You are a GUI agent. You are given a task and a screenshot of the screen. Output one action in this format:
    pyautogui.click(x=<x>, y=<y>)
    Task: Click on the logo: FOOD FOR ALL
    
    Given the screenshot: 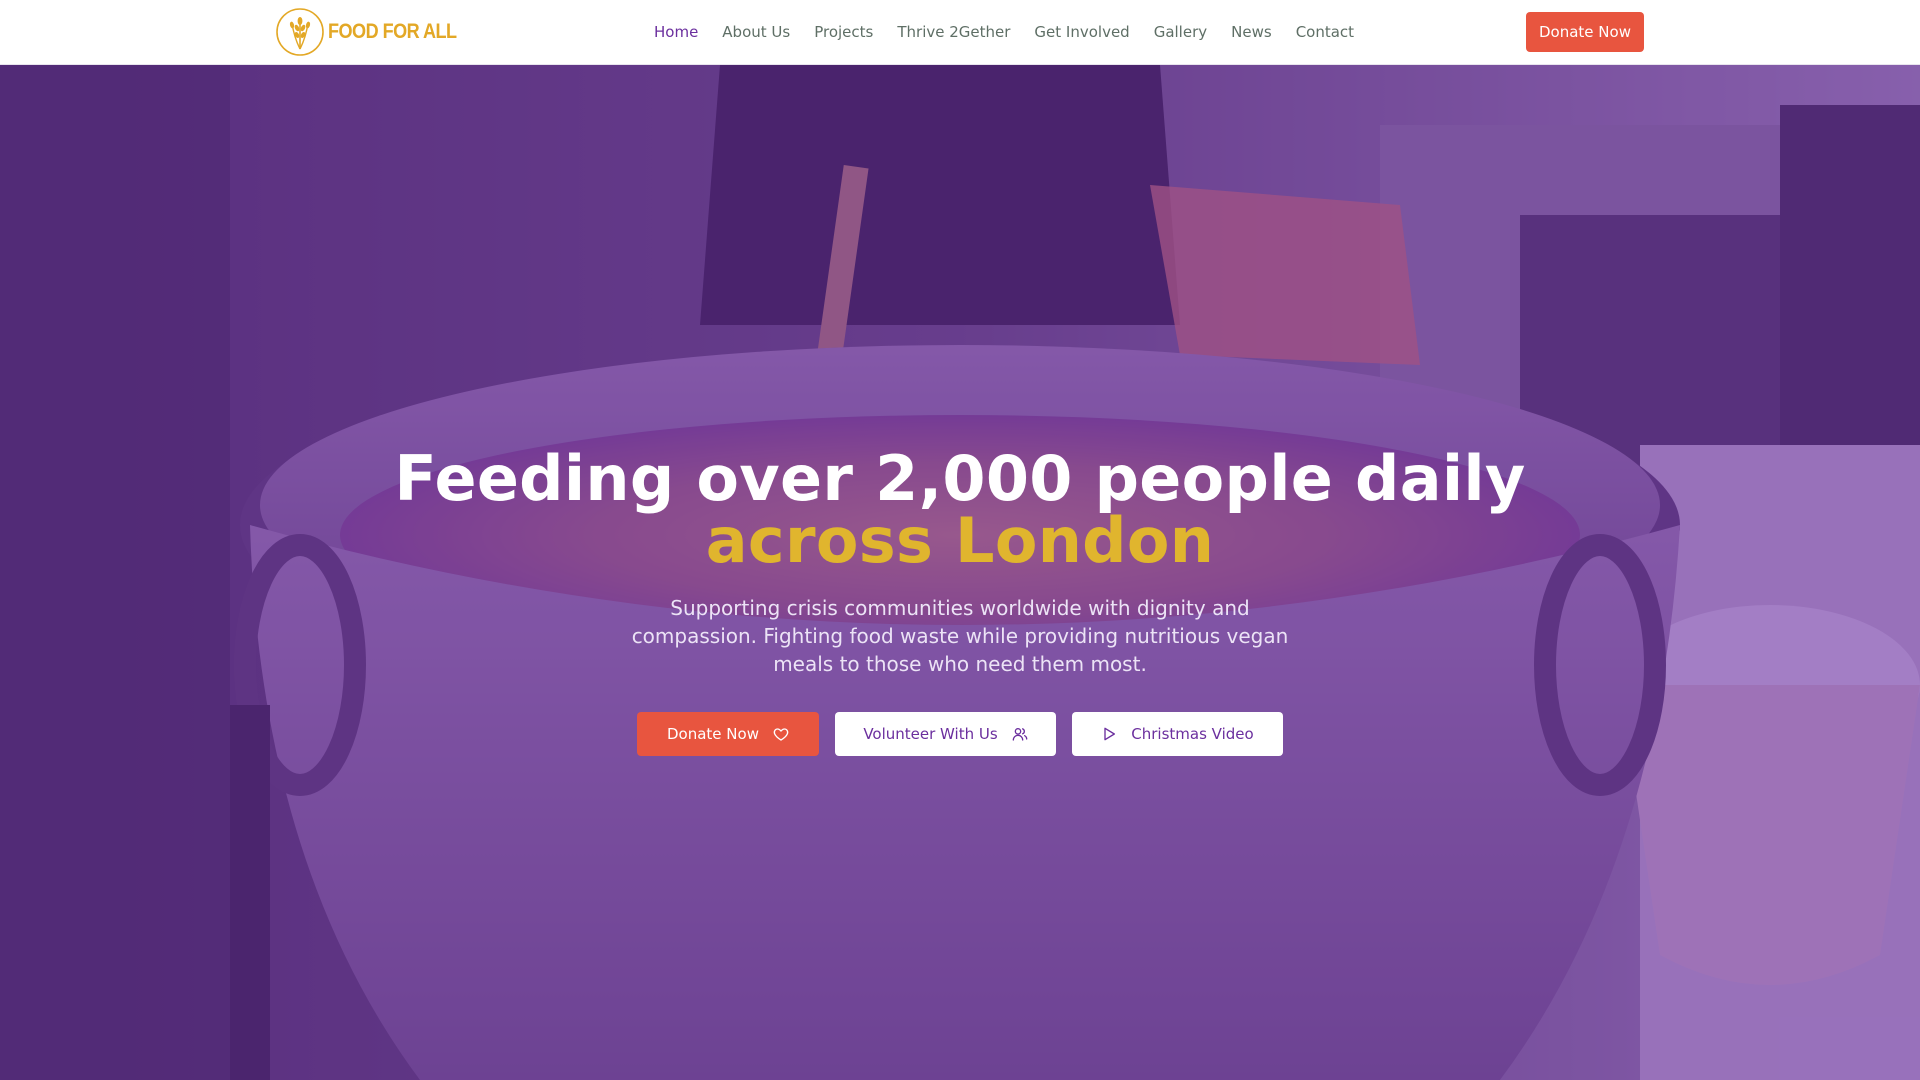 What is the action you would take?
    pyautogui.click(x=376, y=32)
    